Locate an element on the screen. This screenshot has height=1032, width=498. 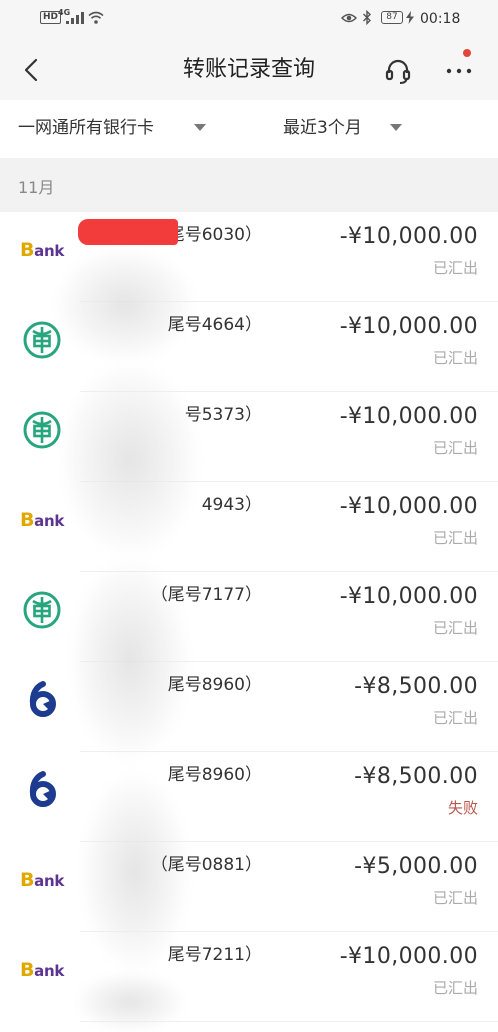
wifi-icon is located at coordinates (96, 17).